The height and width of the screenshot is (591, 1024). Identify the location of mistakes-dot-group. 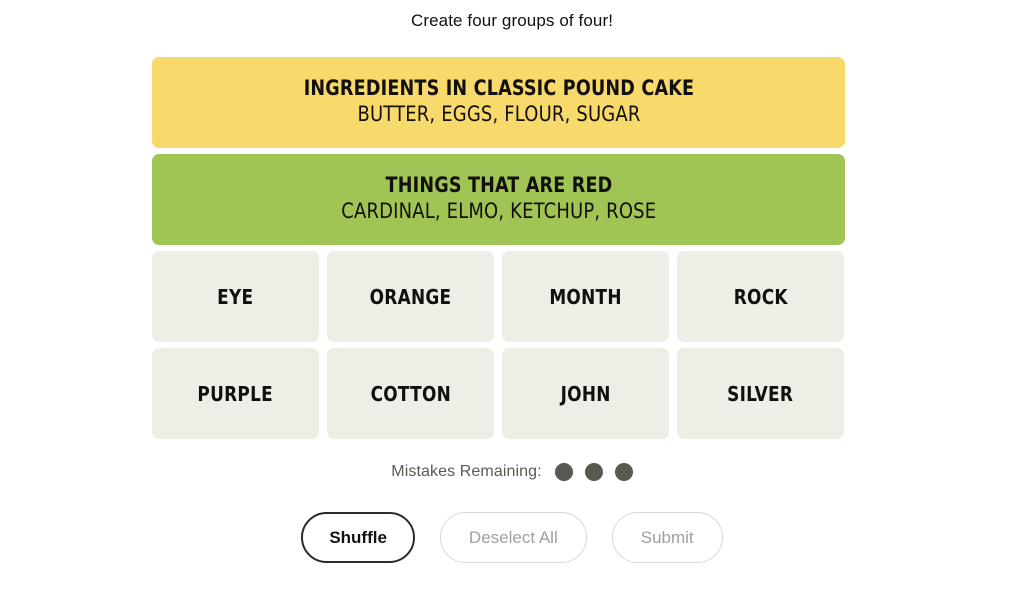
(593, 472).